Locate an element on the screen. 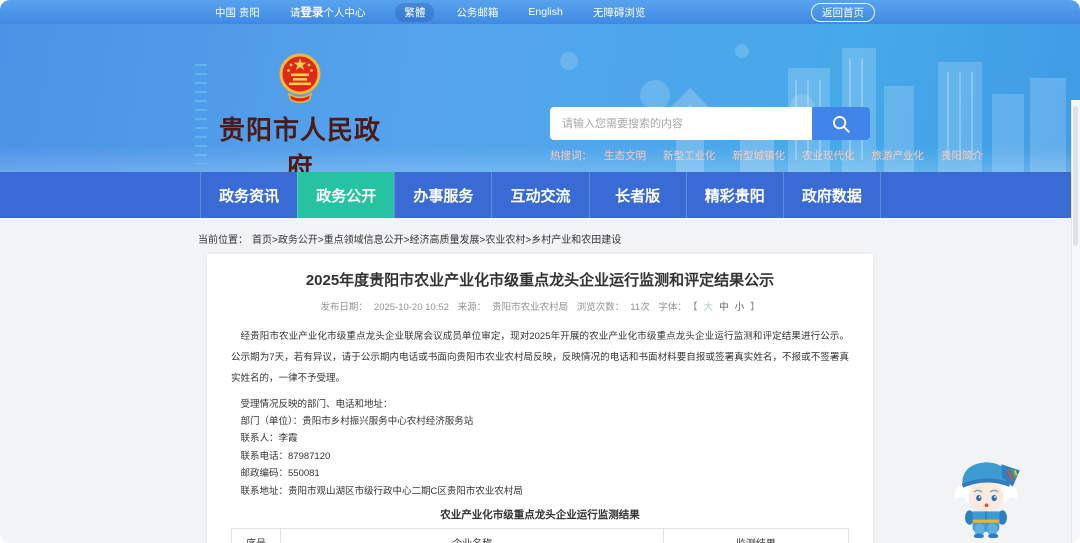  publish-date: 2025-10-20 10:52 is located at coordinates (411, 307).